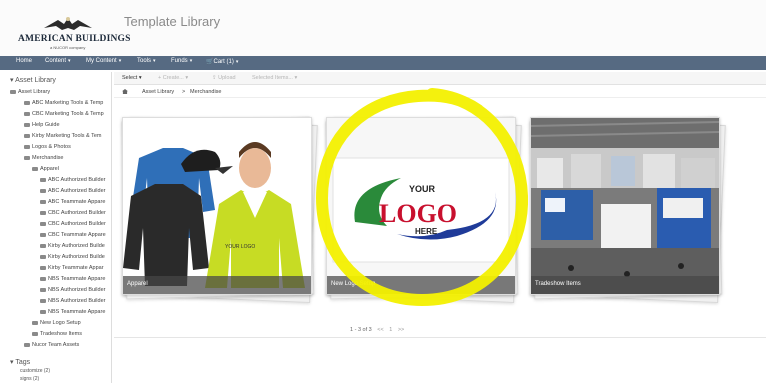 Image resolution: width=766 pixels, height=383 pixels. What do you see at coordinates (181, 61) in the screenshot?
I see `nav-funds: Funds ▾` at bounding box center [181, 61].